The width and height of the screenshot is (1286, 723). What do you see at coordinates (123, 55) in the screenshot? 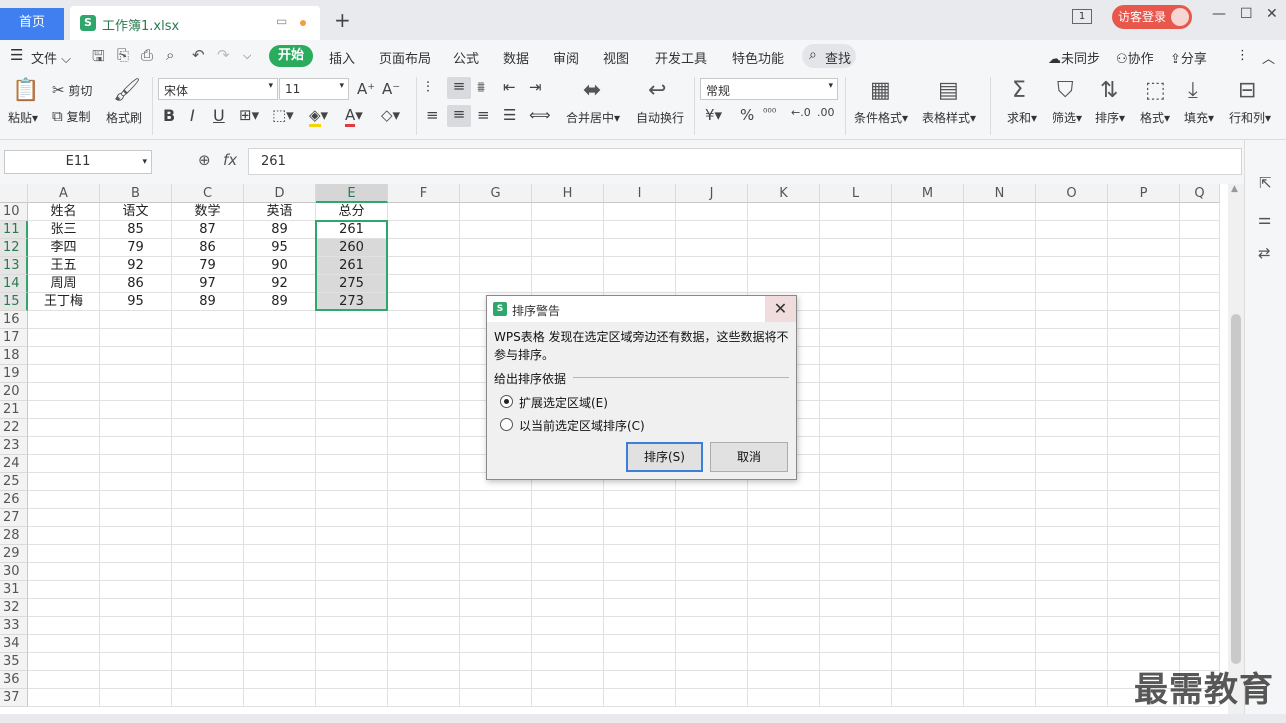
I see `export-icon: ⎘` at bounding box center [123, 55].